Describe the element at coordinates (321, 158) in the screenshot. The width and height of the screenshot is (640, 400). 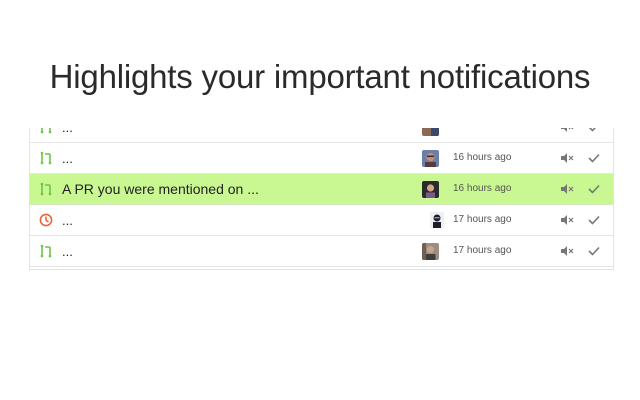
I see `notification-row: ... 16 hours ago` at that location.